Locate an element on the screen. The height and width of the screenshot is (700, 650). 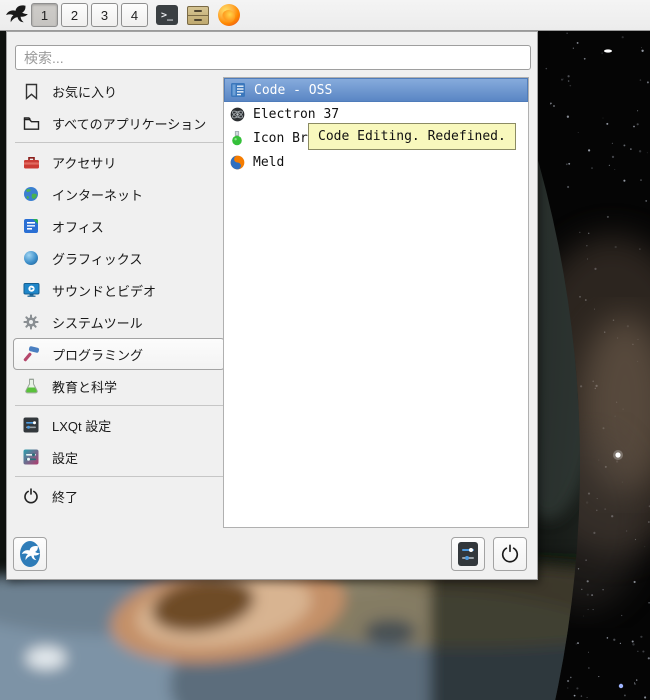
sphere-icon is located at coordinates (31, 258).